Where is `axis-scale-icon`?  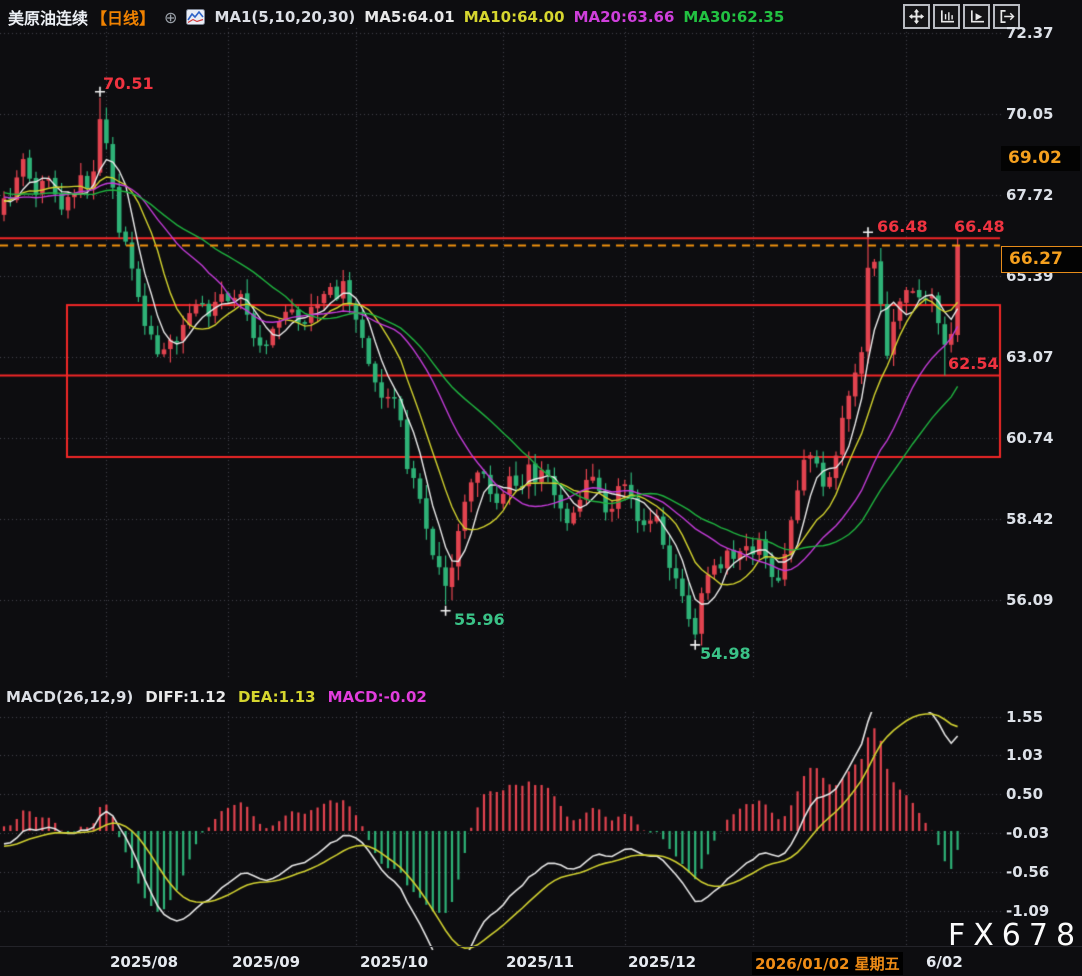 axis-scale-icon is located at coordinates (946, 16).